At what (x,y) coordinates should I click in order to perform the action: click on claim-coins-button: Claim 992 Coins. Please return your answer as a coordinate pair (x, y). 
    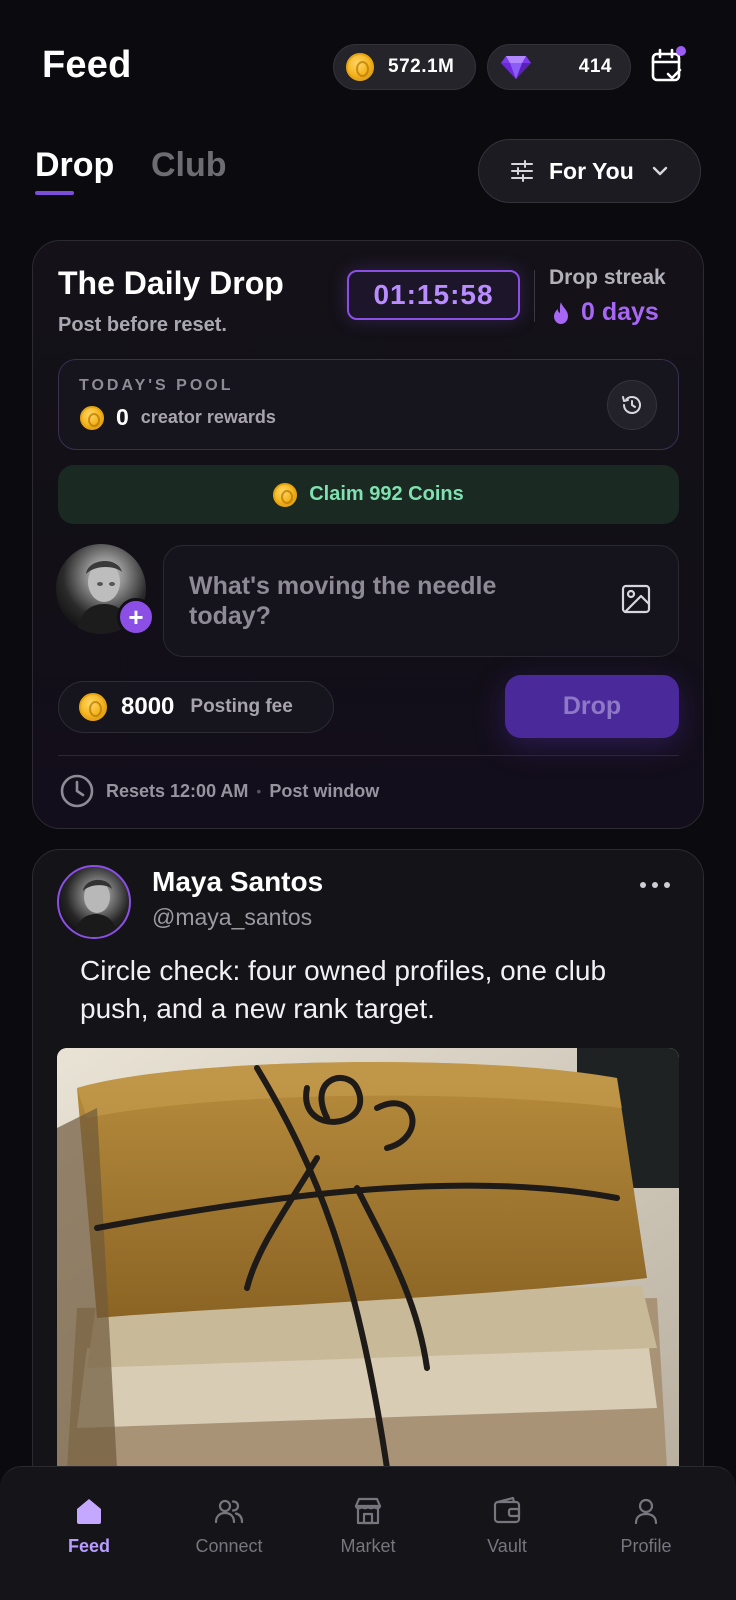
    Looking at the image, I should click on (368, 494).